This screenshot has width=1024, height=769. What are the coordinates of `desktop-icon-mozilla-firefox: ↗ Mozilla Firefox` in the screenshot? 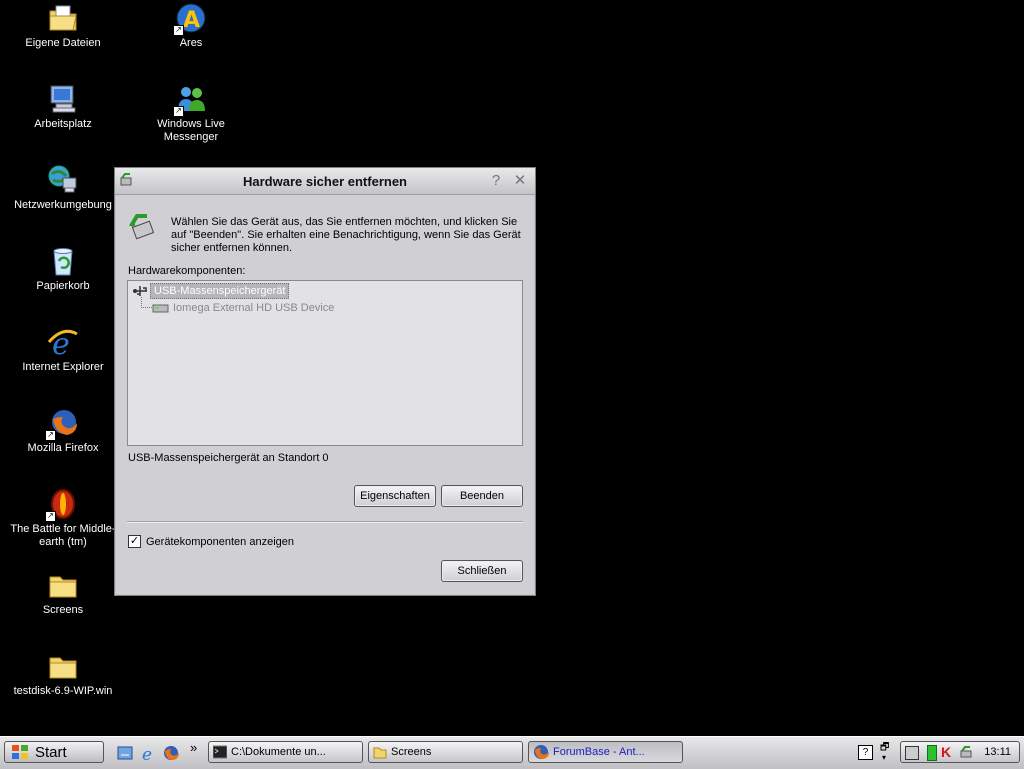 It's located at (63, 431).